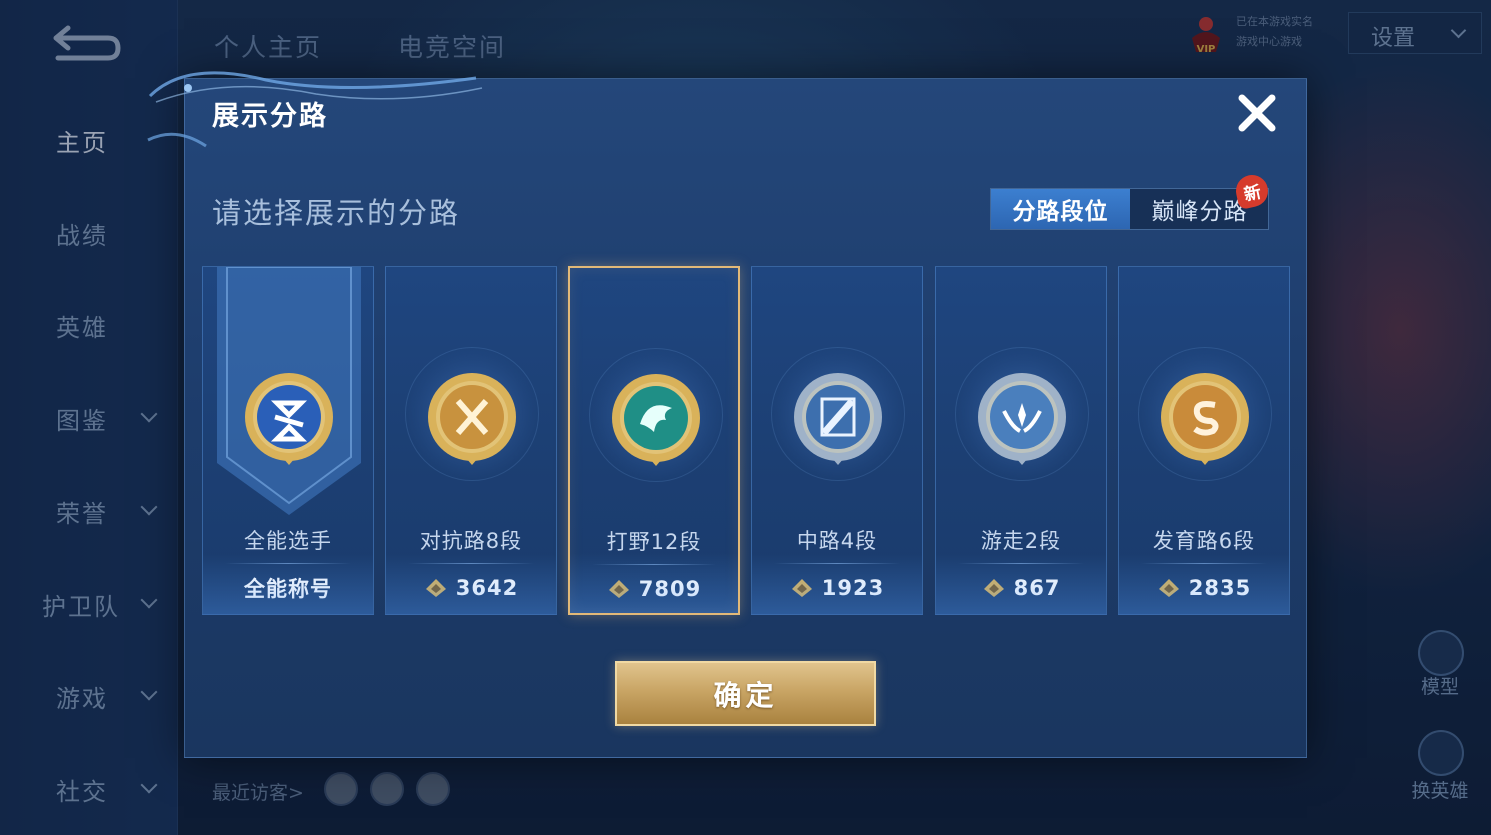  What do you see at coordinates (1021, 541) in the screenshot?
I see `lane-name: 游走2段` at bounding box center [1021, 541].